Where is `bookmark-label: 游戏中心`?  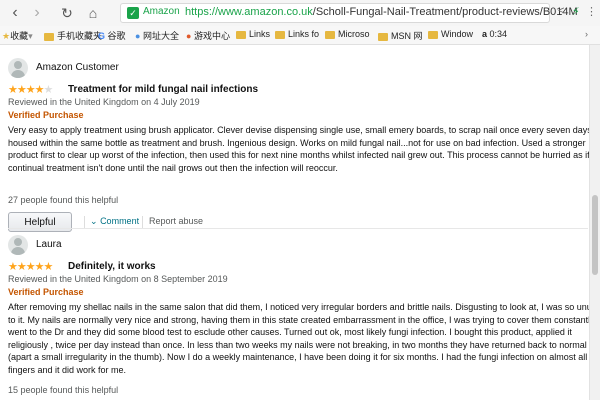
bookmark-label: 游戏中心 is located at coordinates (211, 36).